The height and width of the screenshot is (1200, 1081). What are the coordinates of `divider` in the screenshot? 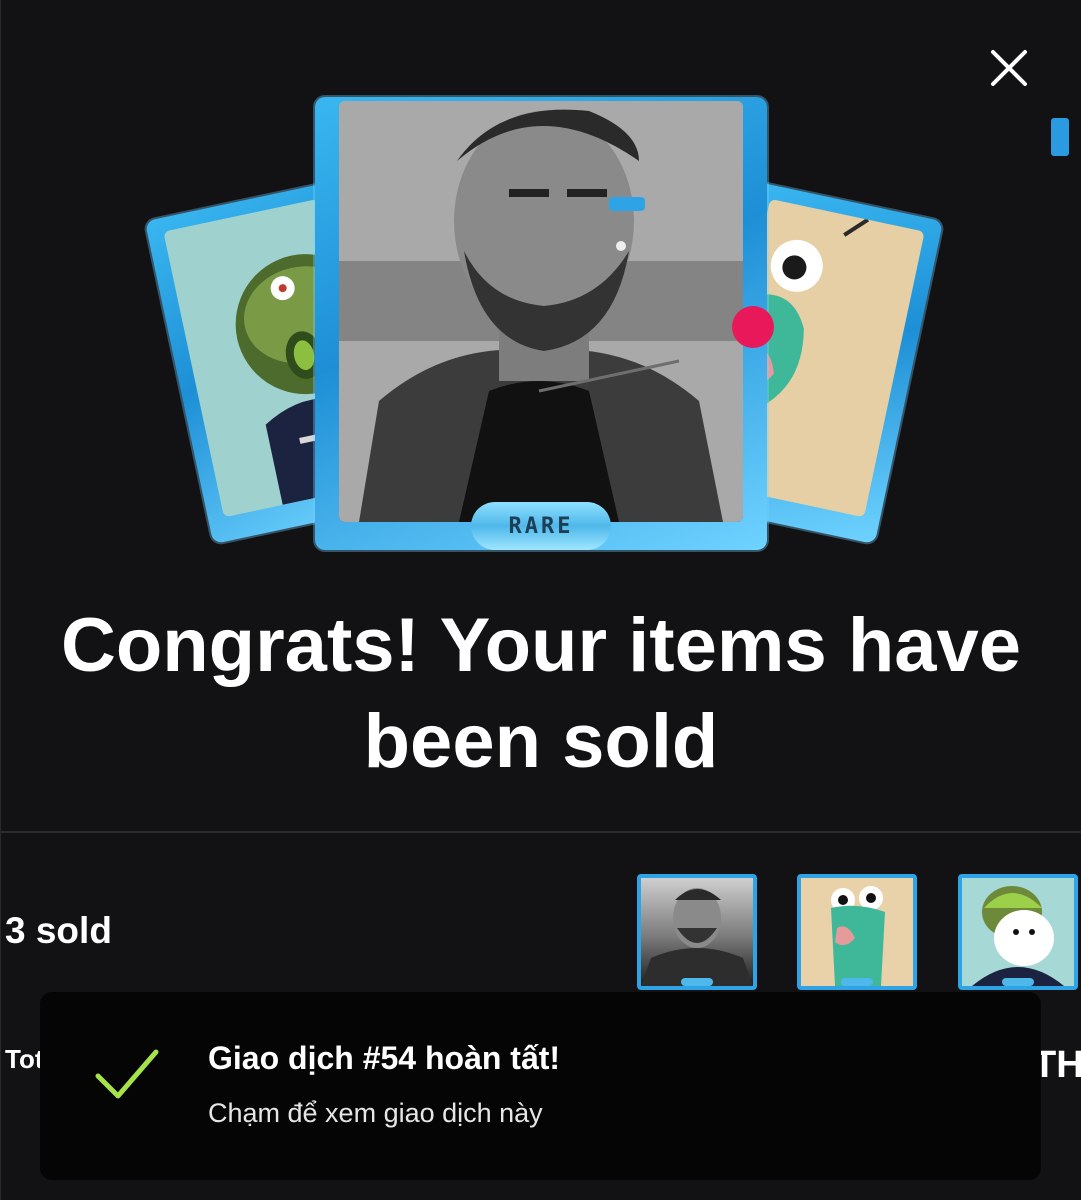 It's located at (541, 832).